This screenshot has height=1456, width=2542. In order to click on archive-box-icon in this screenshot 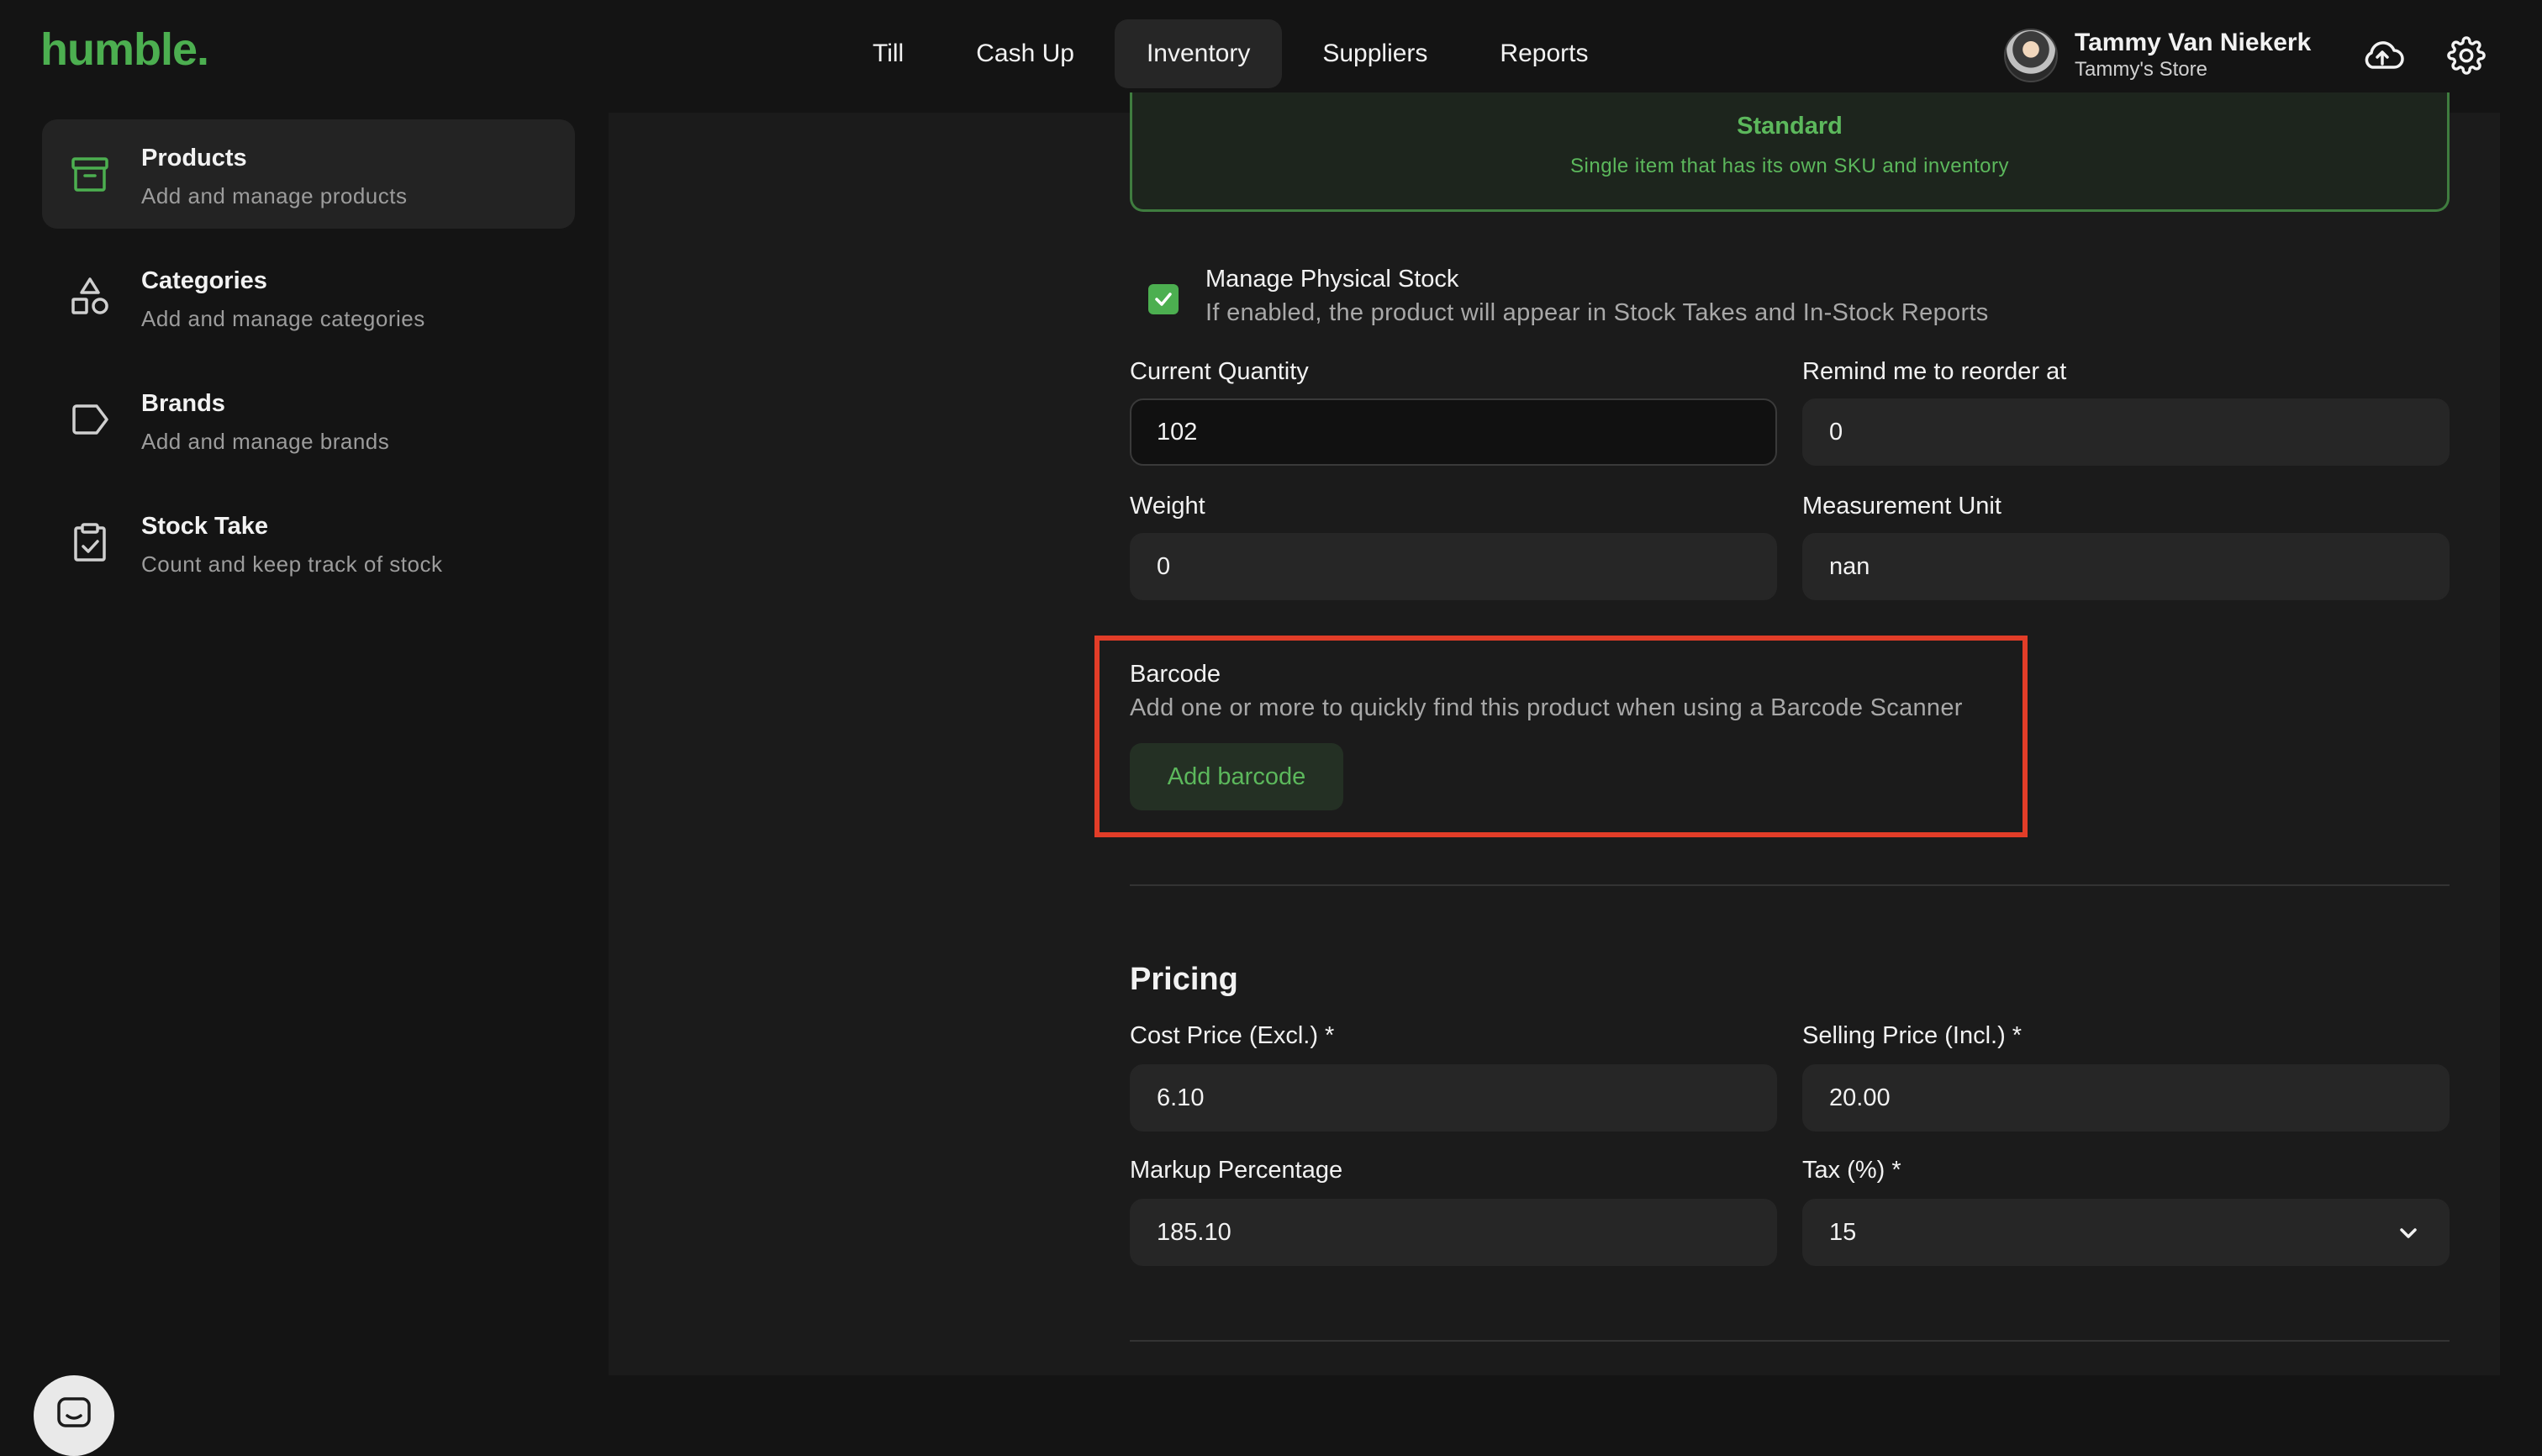, I will do `click(90, 174)`.